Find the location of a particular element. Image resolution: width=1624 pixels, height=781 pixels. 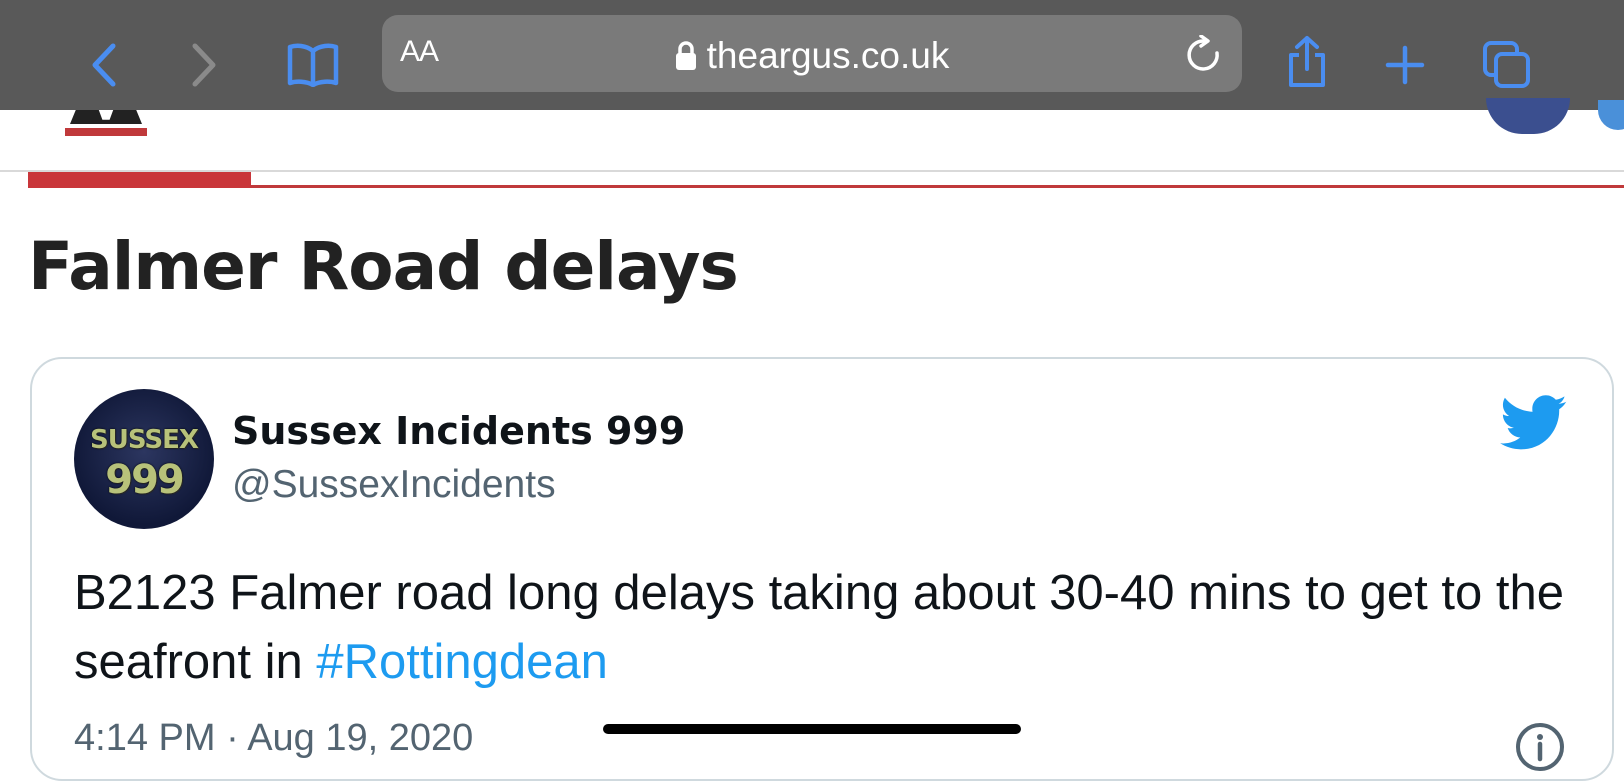

tweet-hashtag-link: #Rottingdean is located at coordinates (462, 662).